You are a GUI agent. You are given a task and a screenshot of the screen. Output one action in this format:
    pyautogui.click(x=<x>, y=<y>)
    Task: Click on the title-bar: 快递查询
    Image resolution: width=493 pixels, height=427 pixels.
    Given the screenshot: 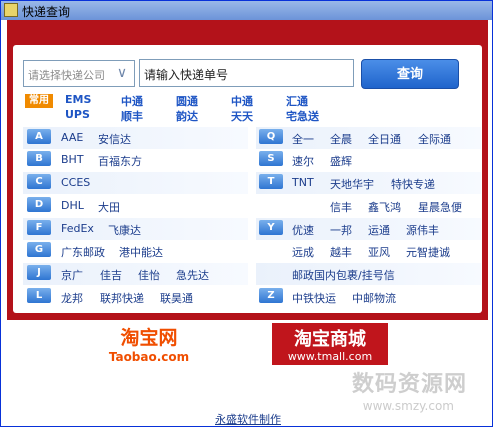 What is the action you would take?
    pyautogui.click(x=246, y=10)
    